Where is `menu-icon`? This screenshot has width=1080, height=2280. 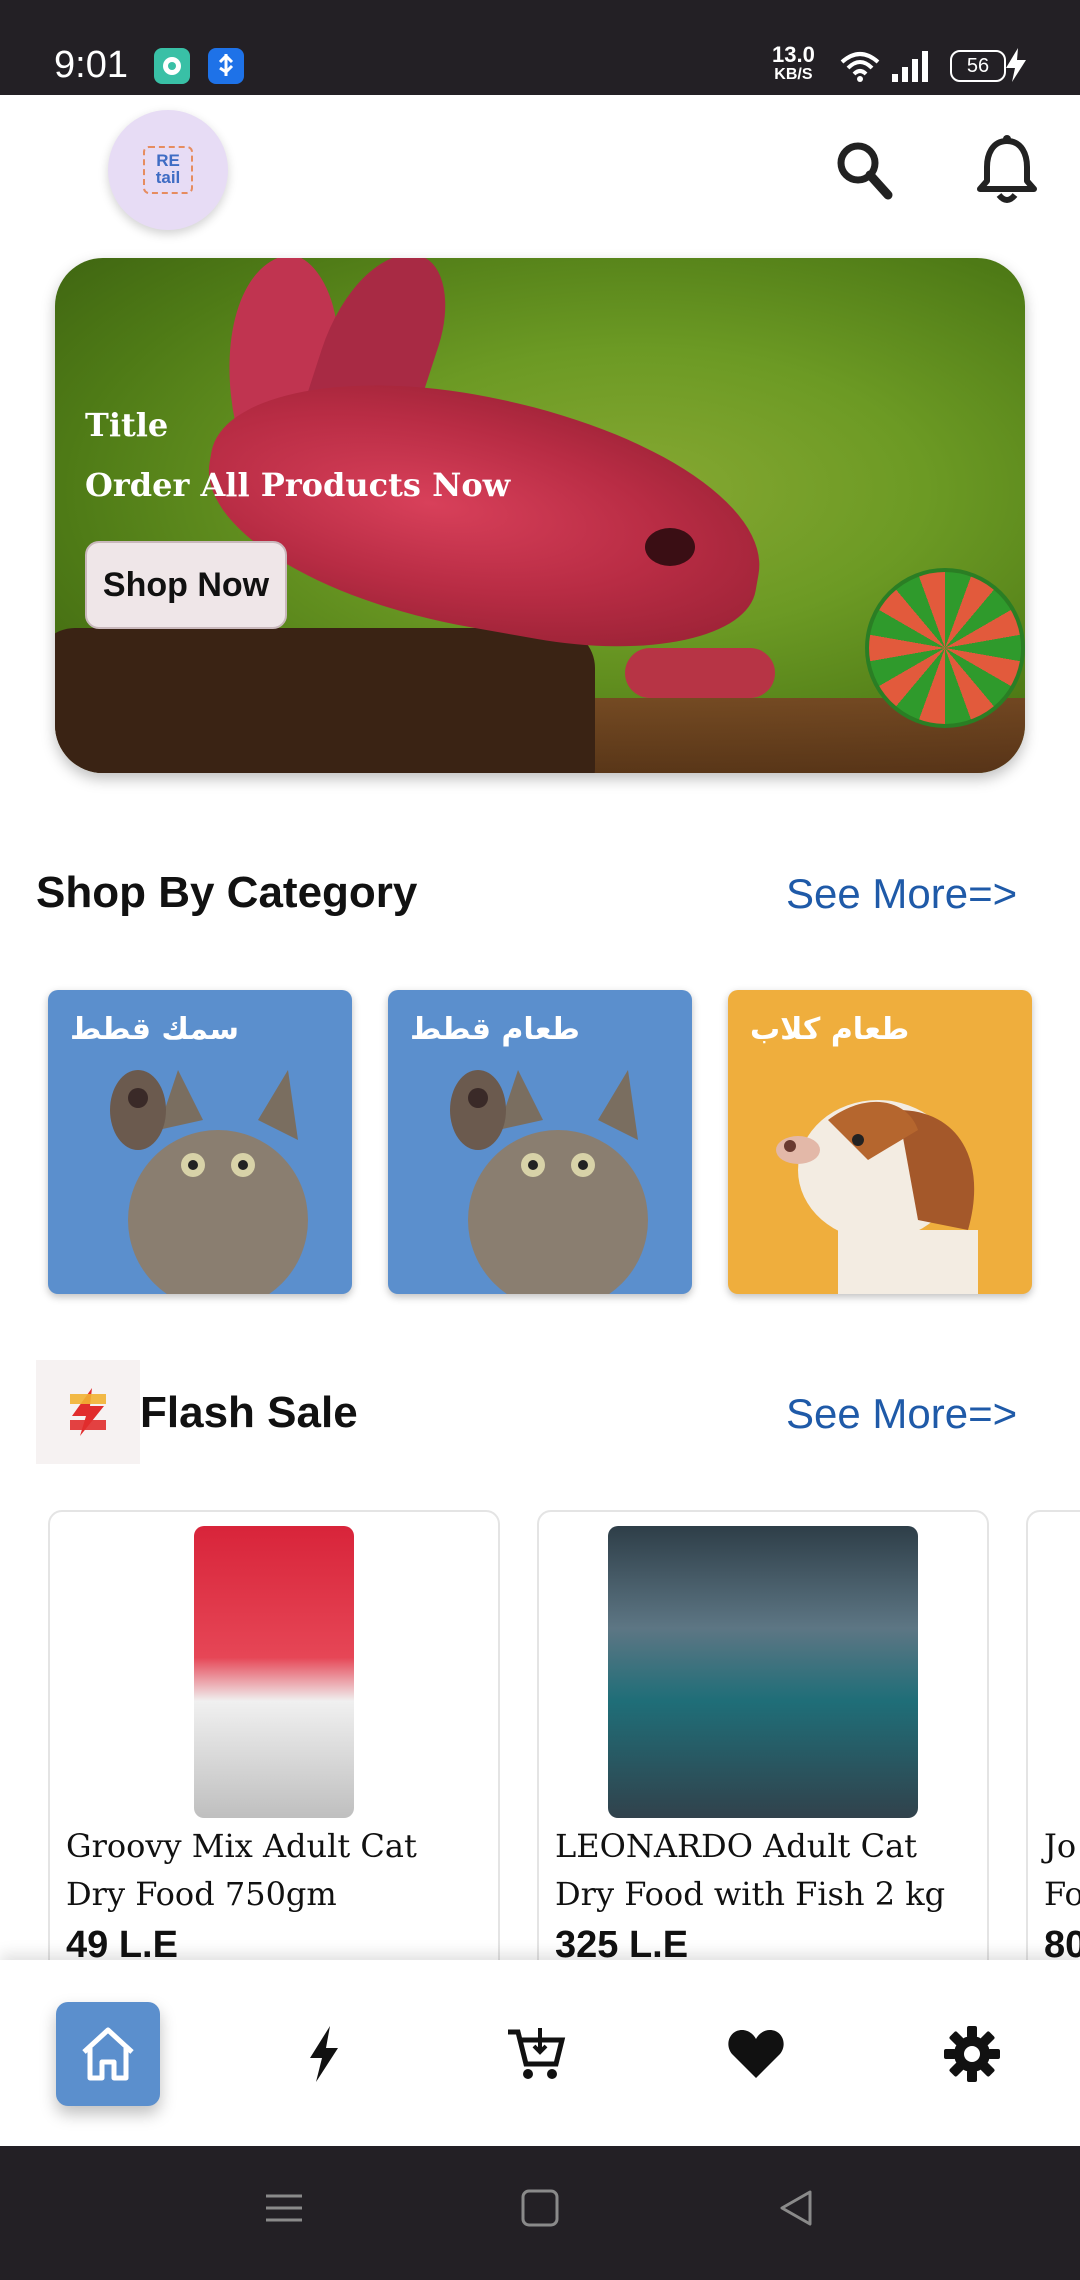 menu-icon is located at coordinates (284, 2208).